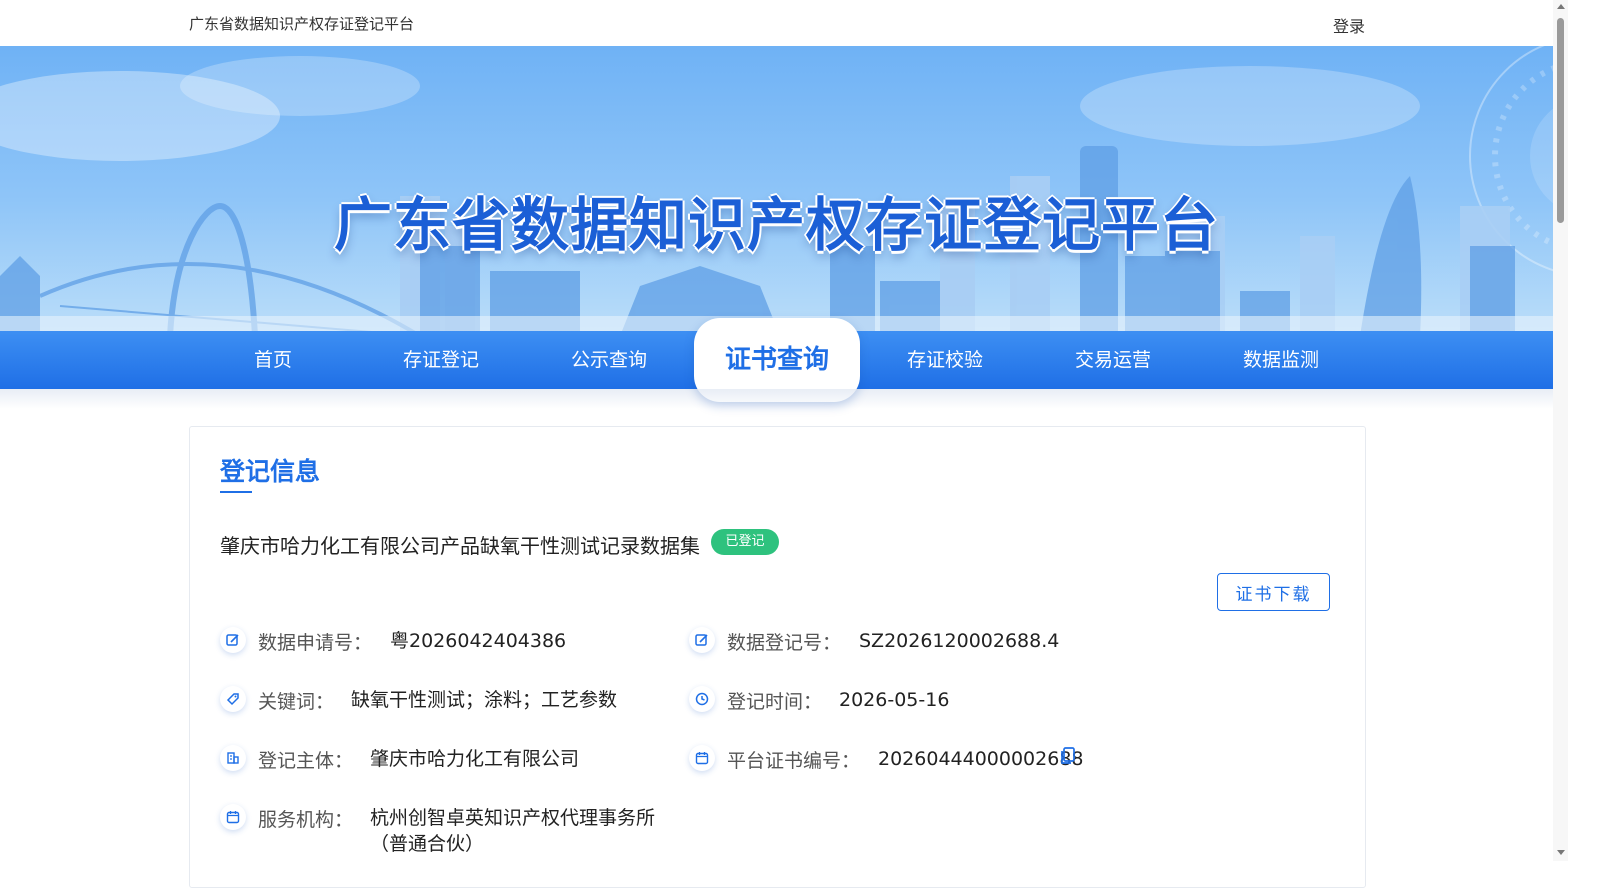  What do you see at coordinates (776, 23) in the screenshot?
I see `top-bar: 广东省数据知识产权存证登记平台 登录` at bounding box center [776, 23].